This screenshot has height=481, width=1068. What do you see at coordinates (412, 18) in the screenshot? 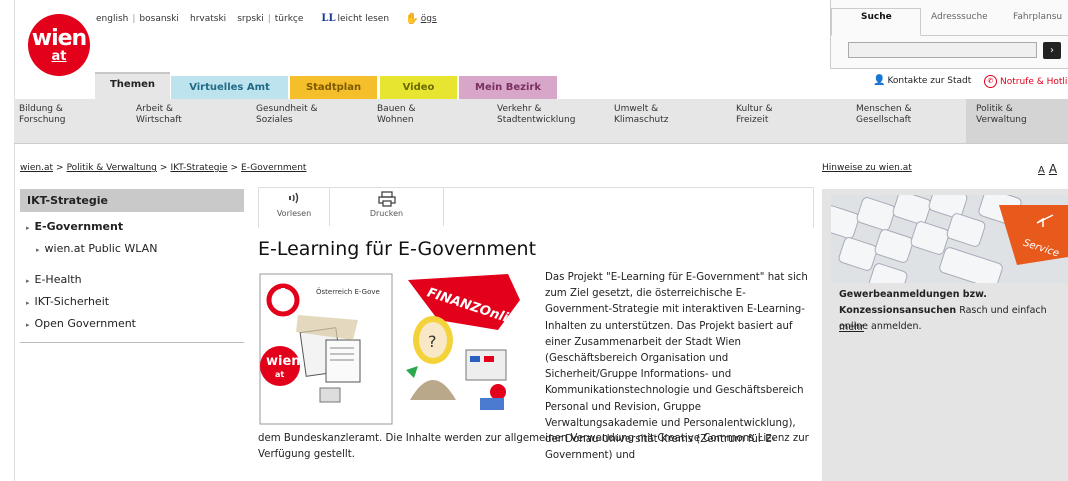
I see `hand-icon: ✋` at bounding box center [412, 18].